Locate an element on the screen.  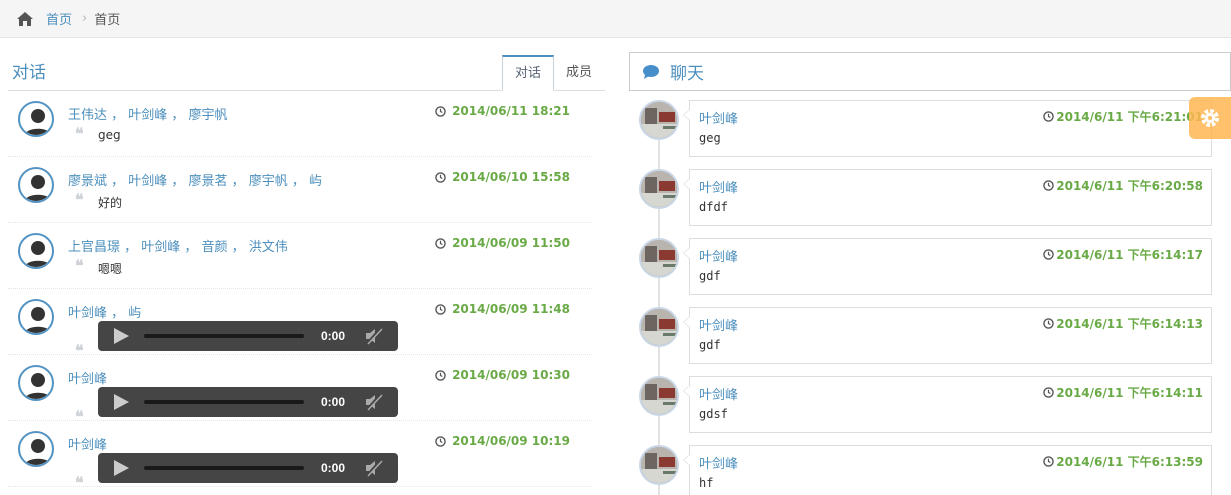
tab-conversations: 对话 is located at coordinates (528, 73).